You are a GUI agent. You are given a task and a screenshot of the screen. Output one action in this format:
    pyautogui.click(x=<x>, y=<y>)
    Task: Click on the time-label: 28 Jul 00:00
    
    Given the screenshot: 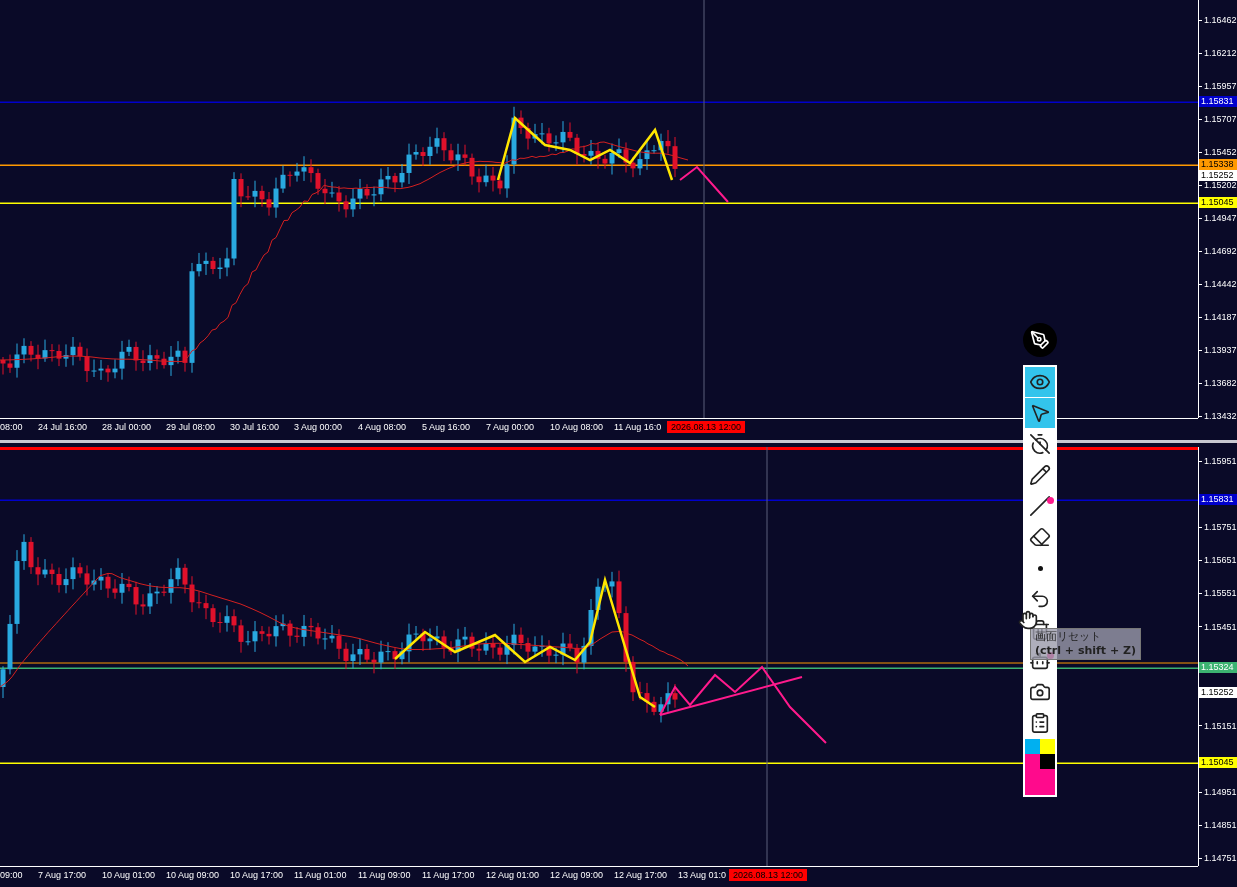 What is the action you would take?
    pyautogui.click(x=127, y=427)
    